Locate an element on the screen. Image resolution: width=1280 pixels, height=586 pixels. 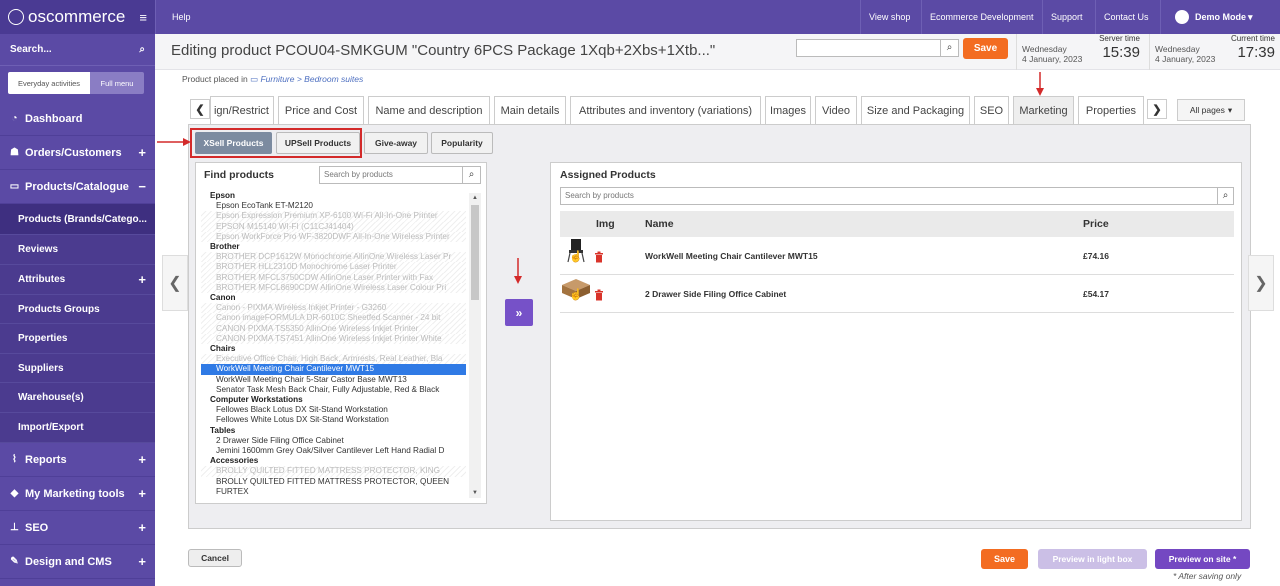
tab-size-packaging: Size and Packaging is located at coordinates (915, 110).